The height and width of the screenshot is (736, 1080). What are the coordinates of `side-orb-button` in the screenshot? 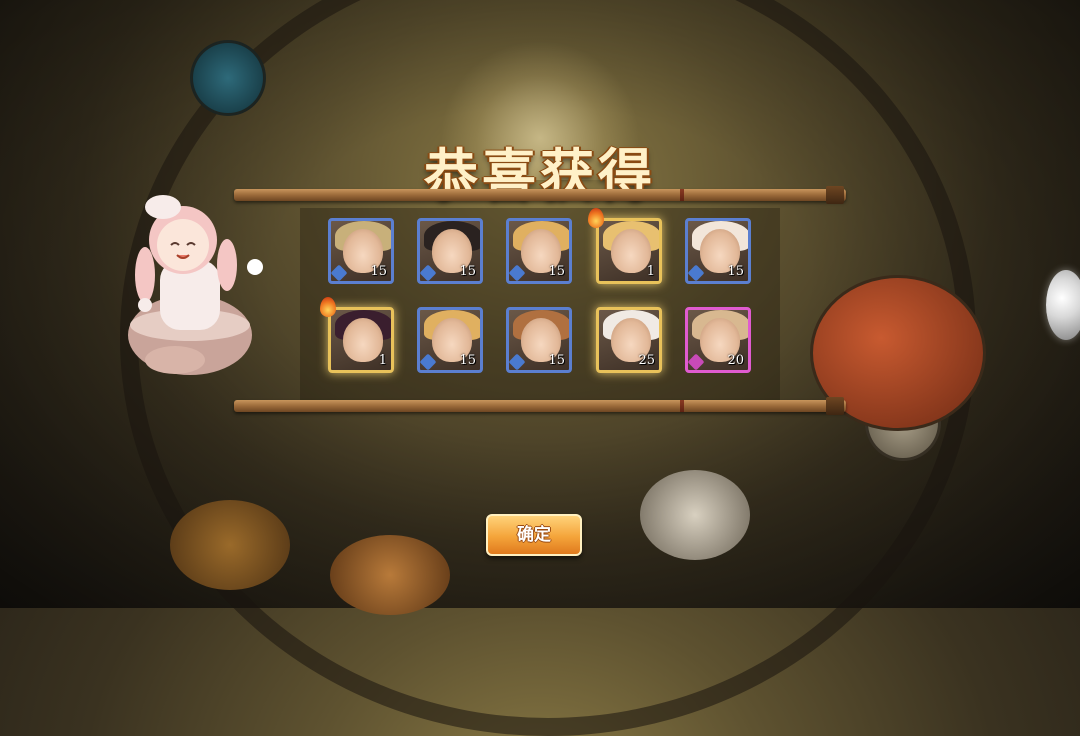 It's located at (1063, 305).